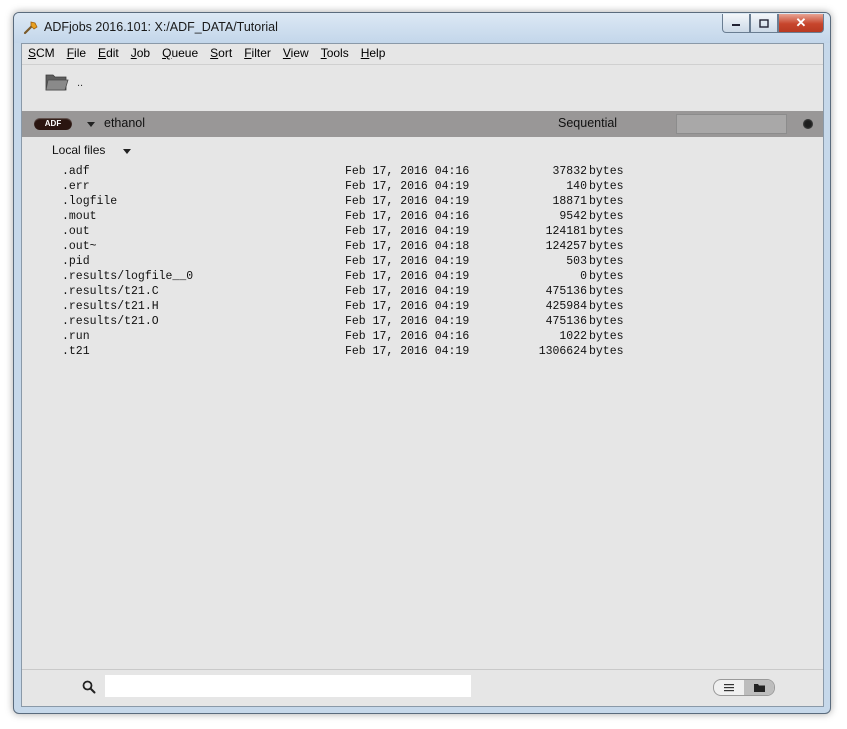 This screenshot has width=847, height=729. I want to click on file-date: Feb 17, 2016 04:18, so click(407, 246).